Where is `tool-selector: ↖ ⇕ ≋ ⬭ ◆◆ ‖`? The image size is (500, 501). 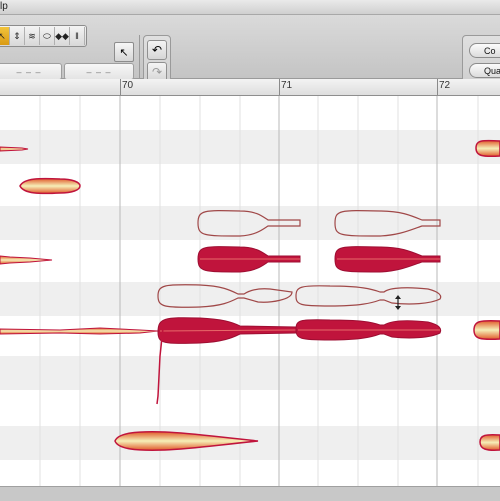
tool-selector: ↖ ⇕ ≋ ⬭ ◆◆ ‖ is located at coordinates (43, 36).